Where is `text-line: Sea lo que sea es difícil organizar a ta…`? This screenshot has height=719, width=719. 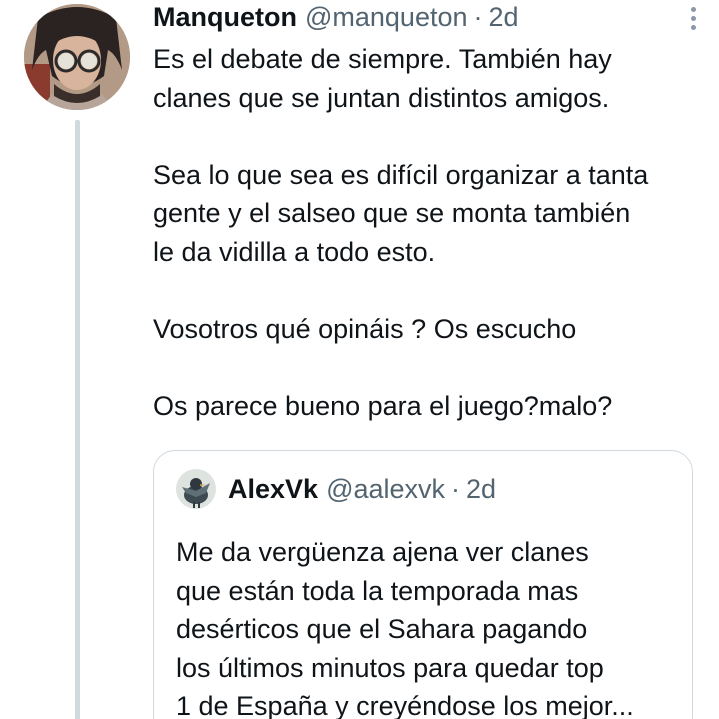 text-line: Sea lo que sea es difícil organizar a ta… is located at coordinates (401, 174).